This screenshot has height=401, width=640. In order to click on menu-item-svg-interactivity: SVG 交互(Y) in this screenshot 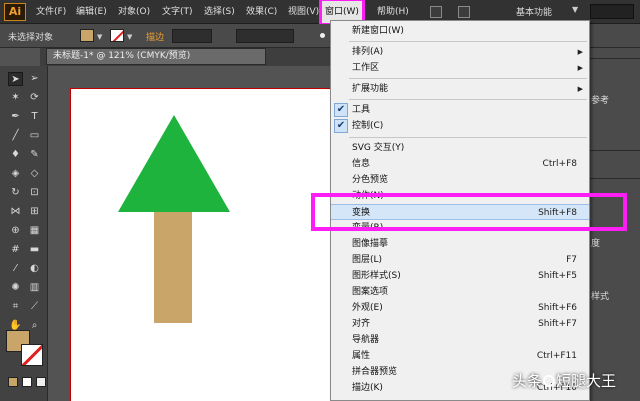, I will do `click(460, 148)`.